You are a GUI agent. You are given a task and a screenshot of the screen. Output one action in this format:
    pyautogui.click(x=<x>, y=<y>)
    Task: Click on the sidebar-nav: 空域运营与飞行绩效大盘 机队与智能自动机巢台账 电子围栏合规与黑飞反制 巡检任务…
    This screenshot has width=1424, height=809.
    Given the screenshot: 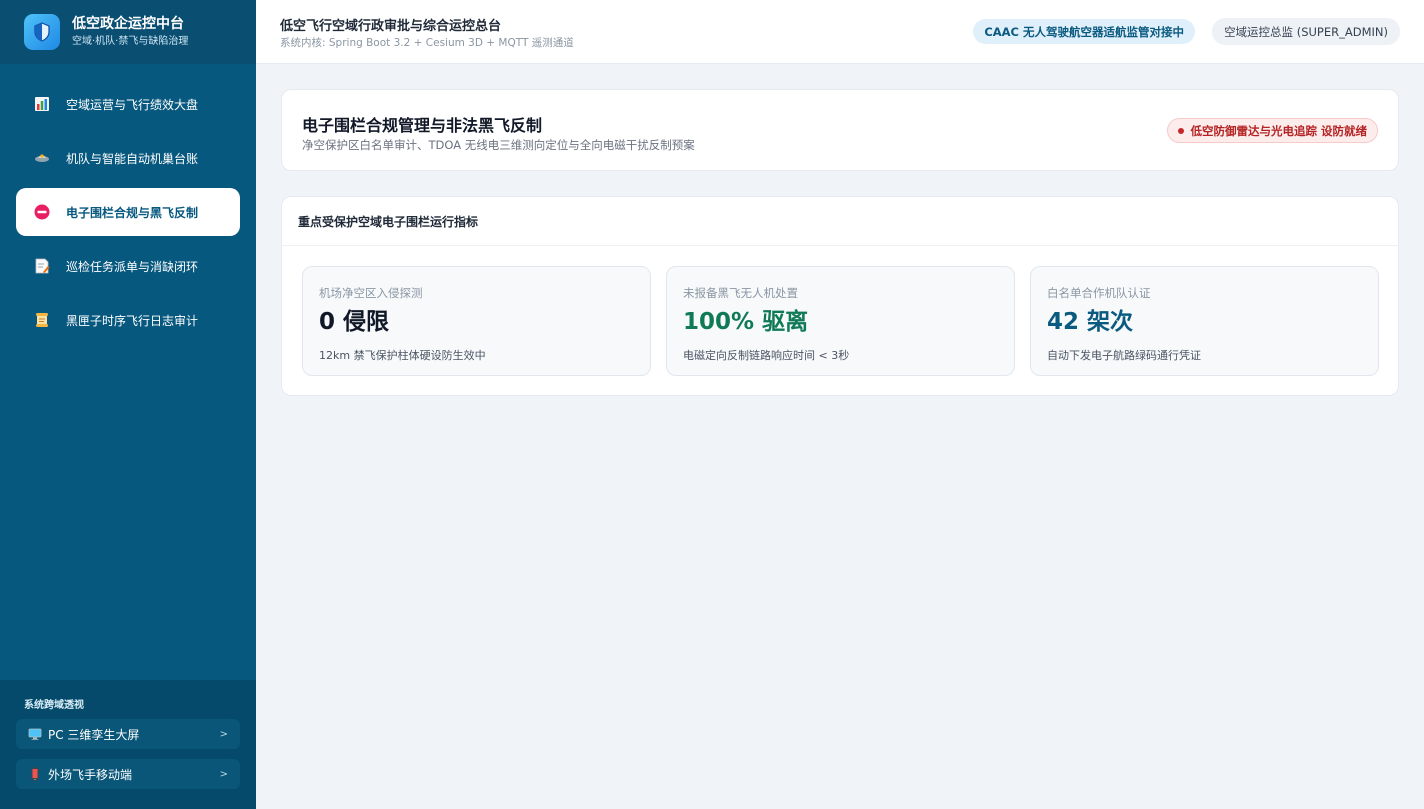 What is the action you would take?
    pyautogui.click(x=128, y=212)
    